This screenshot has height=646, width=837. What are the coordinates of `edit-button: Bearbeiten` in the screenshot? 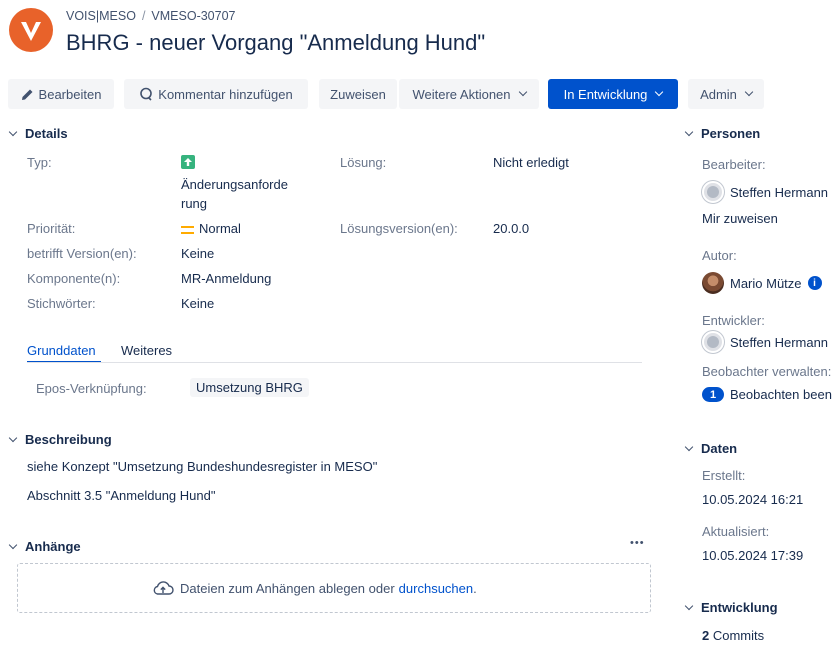 It's located at (61, 94).